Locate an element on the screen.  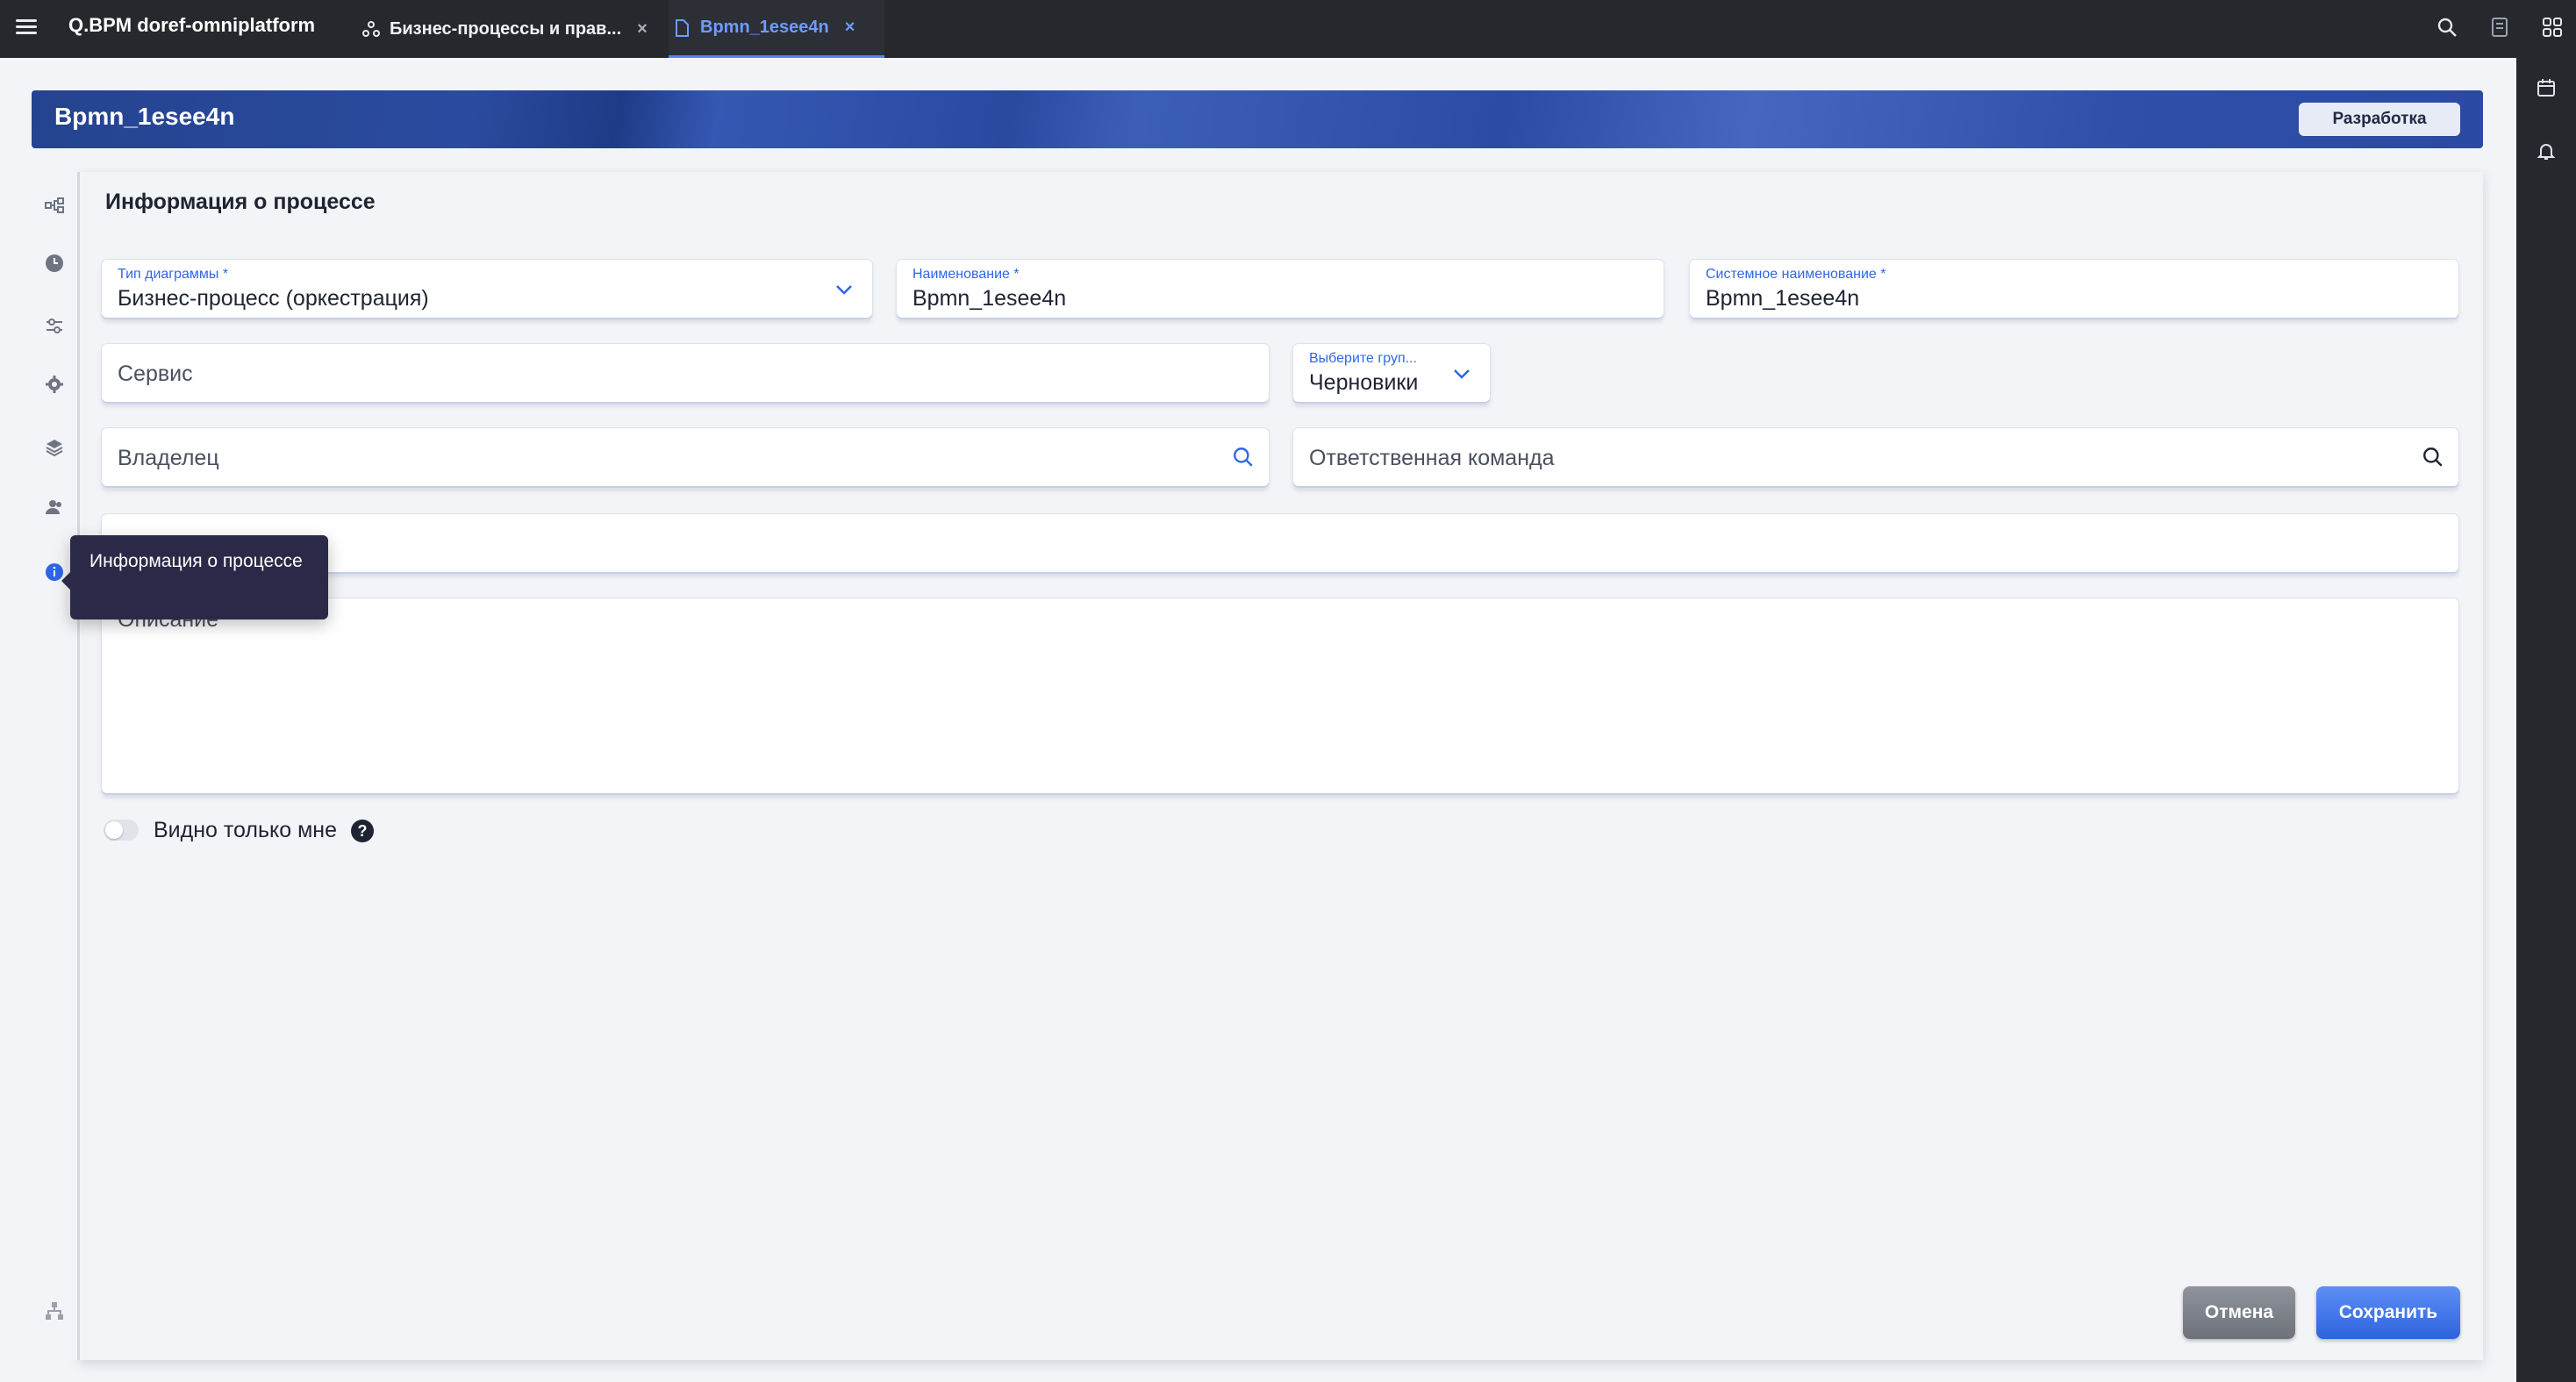
field-placeholder: Владелец is located at coordinates (168, 458).